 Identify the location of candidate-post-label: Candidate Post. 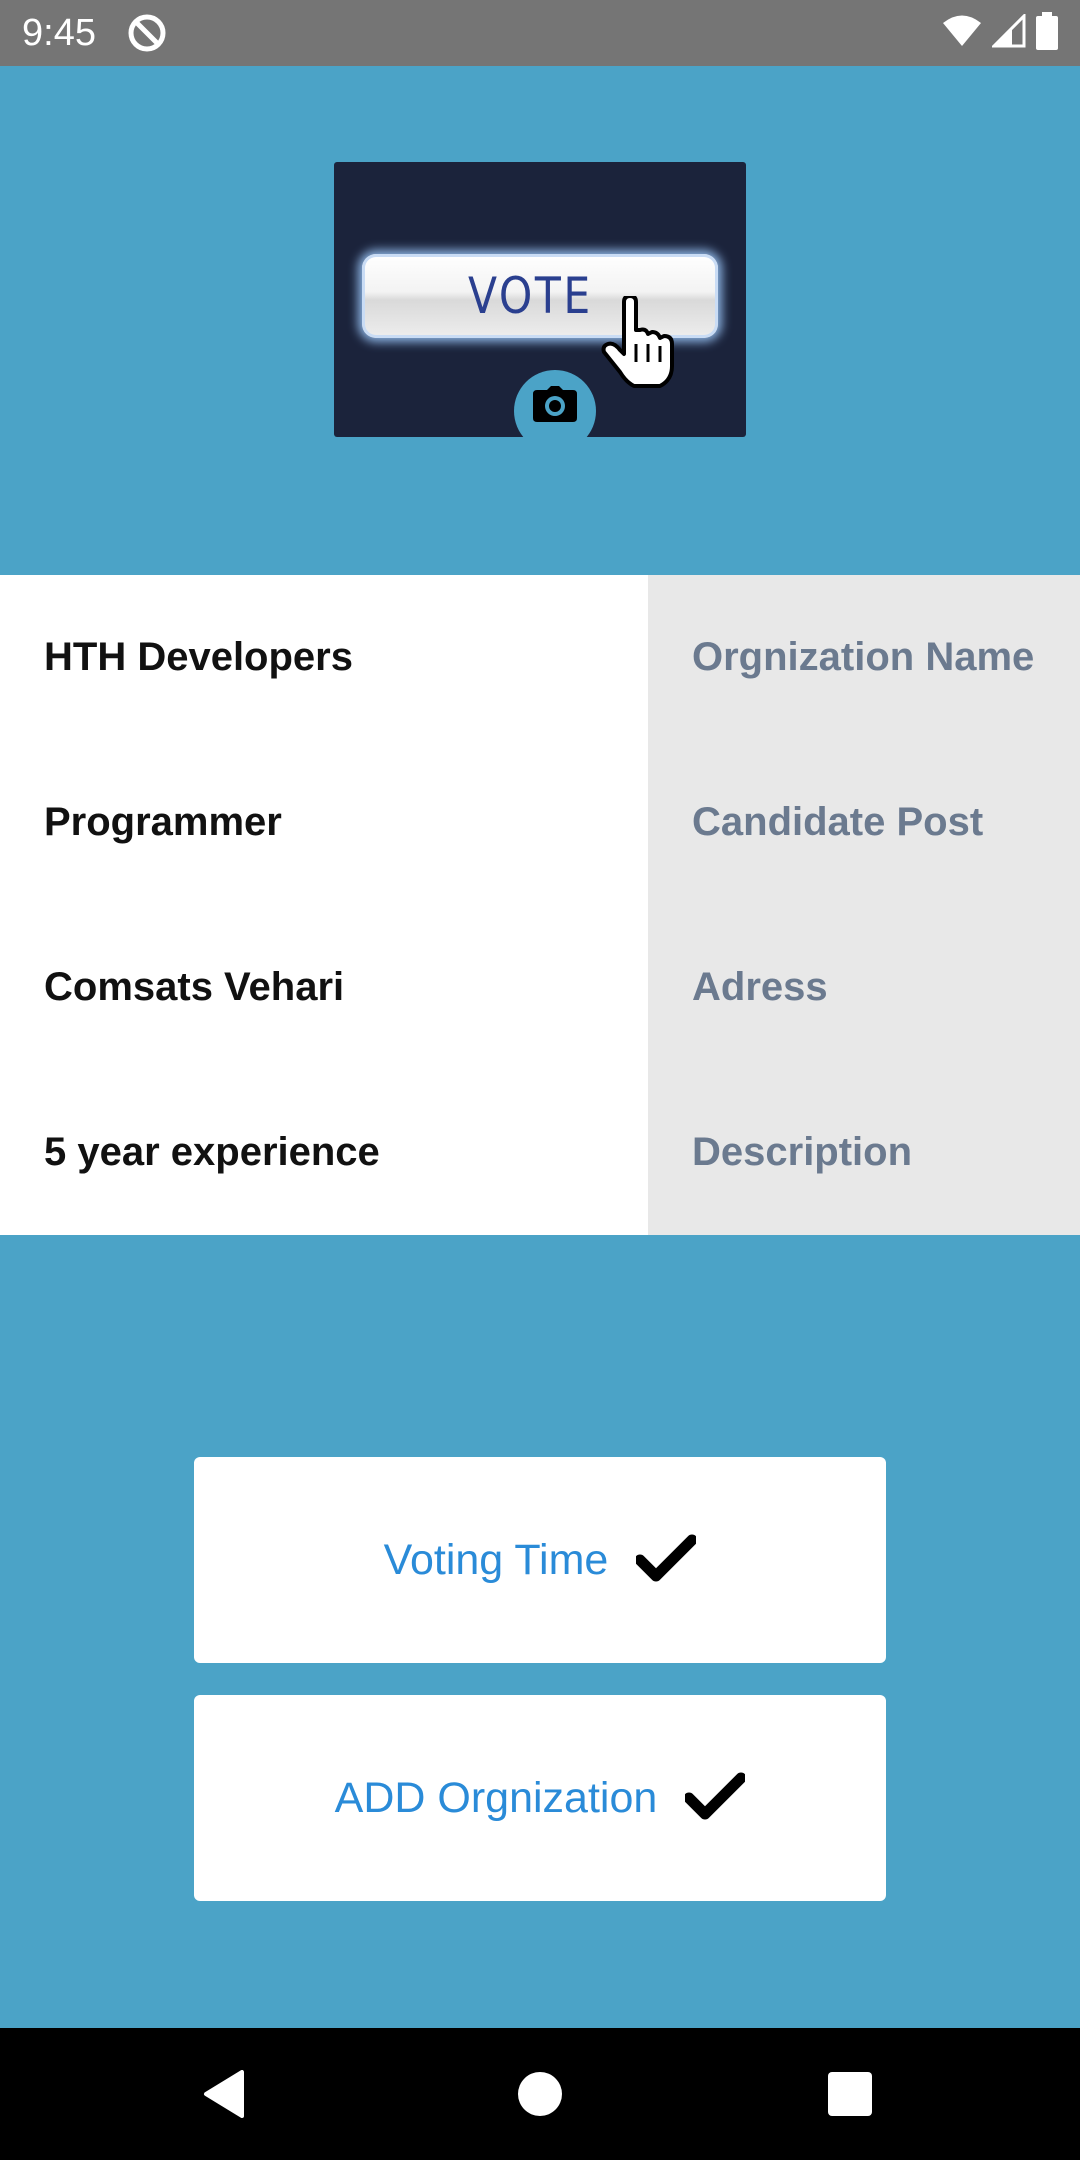
(838, 822).